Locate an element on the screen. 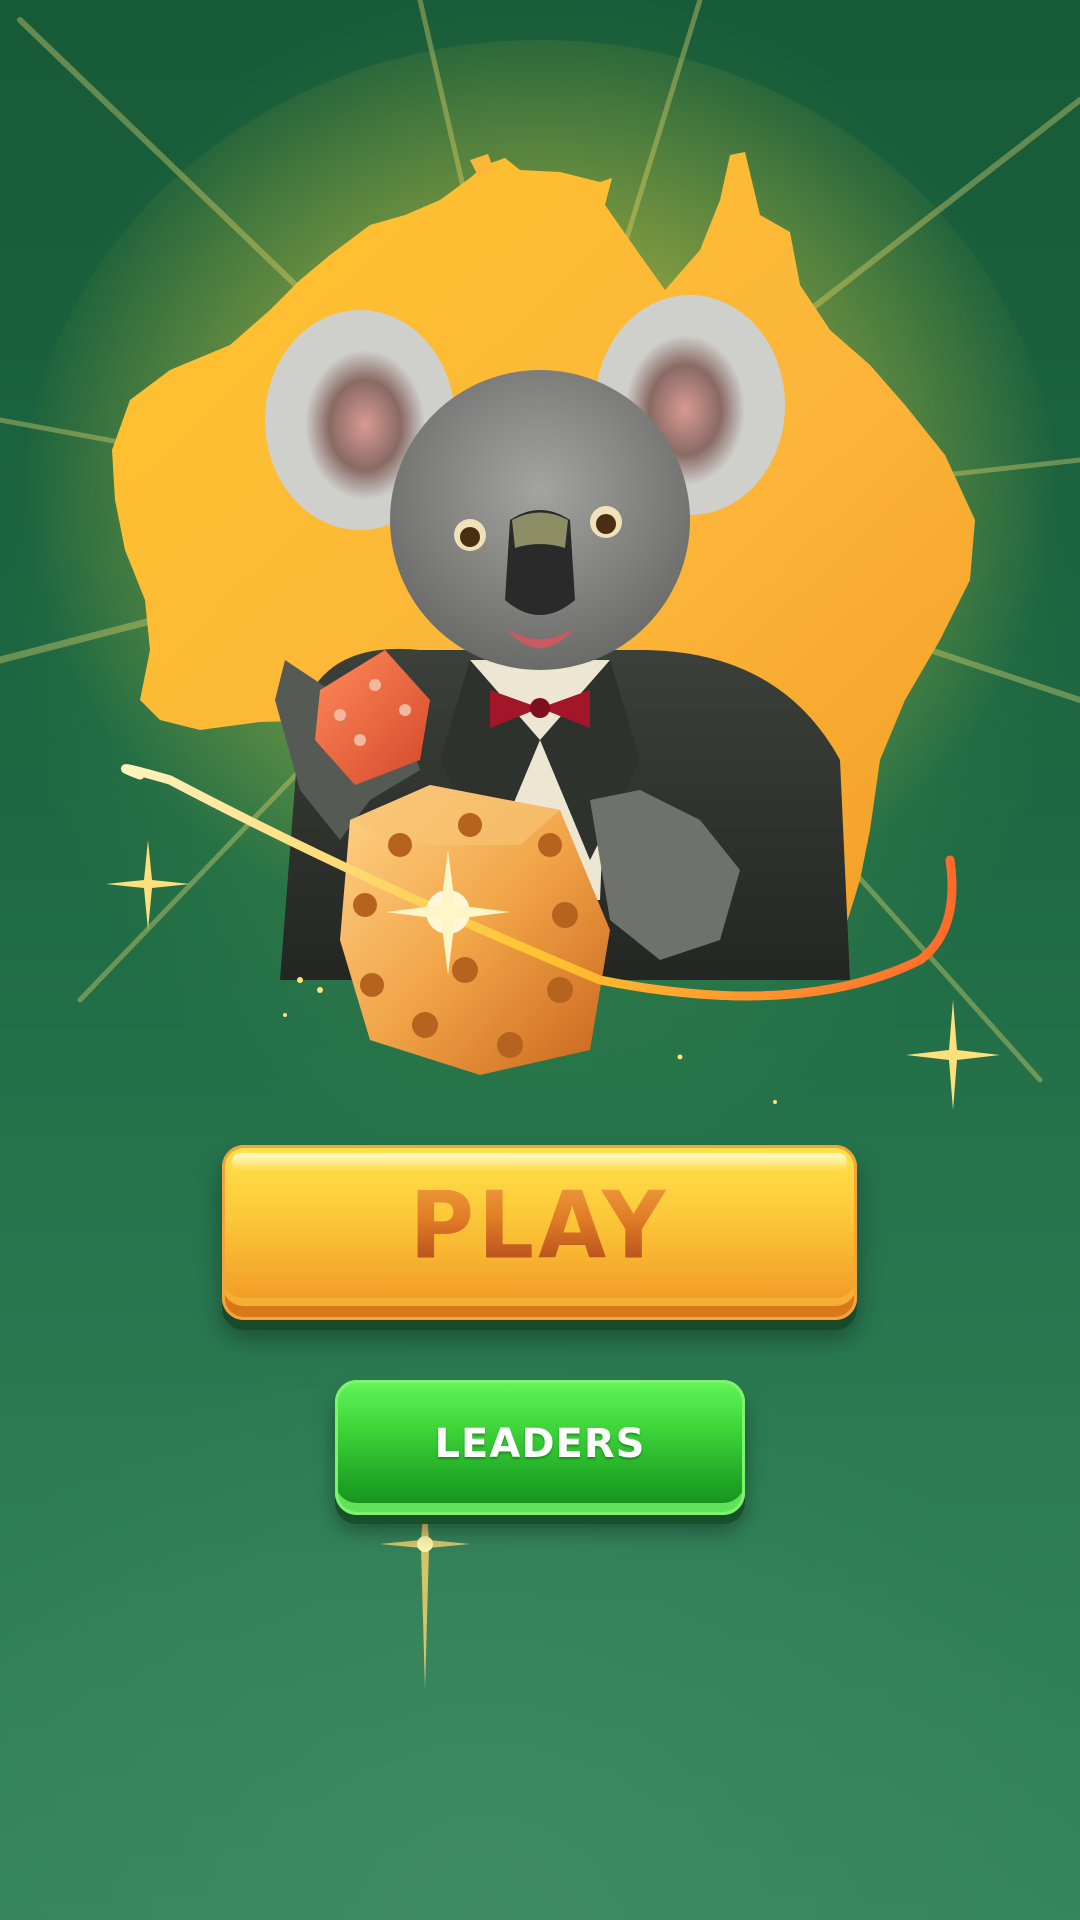 The image size is (1080, 1920). play-button: PLAY is located at coordinates (539, 1232).